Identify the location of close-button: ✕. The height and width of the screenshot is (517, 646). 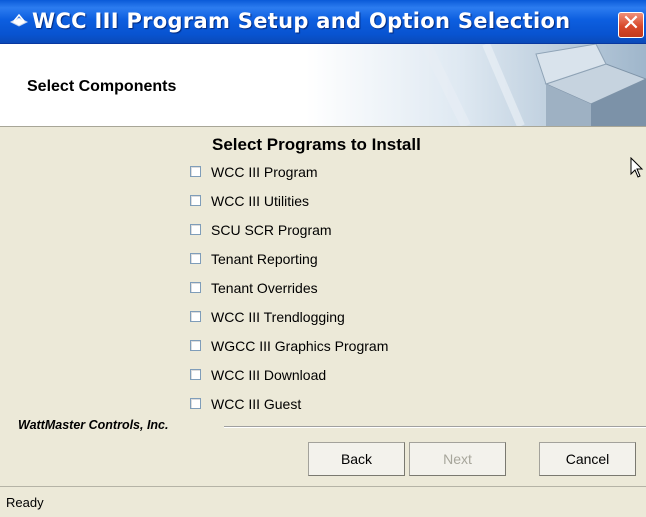
(631, 25).